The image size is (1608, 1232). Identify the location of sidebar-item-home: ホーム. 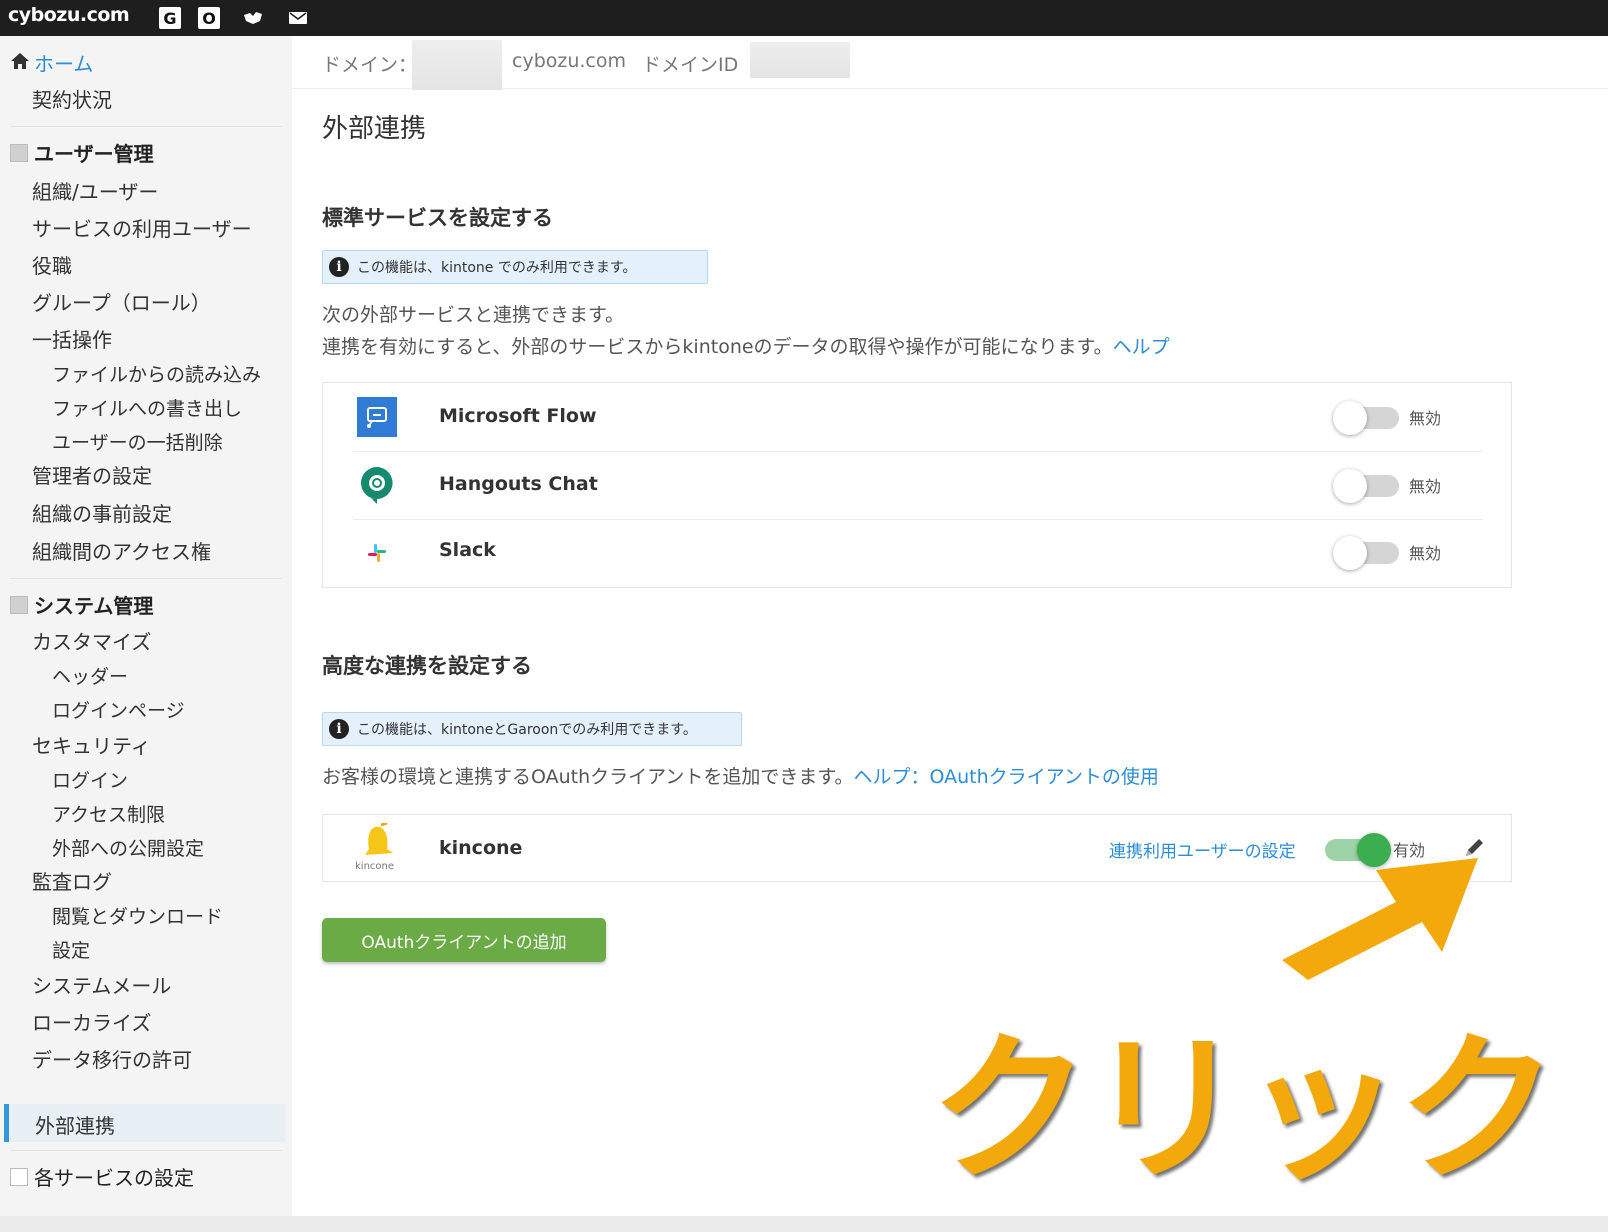
(51, 62).